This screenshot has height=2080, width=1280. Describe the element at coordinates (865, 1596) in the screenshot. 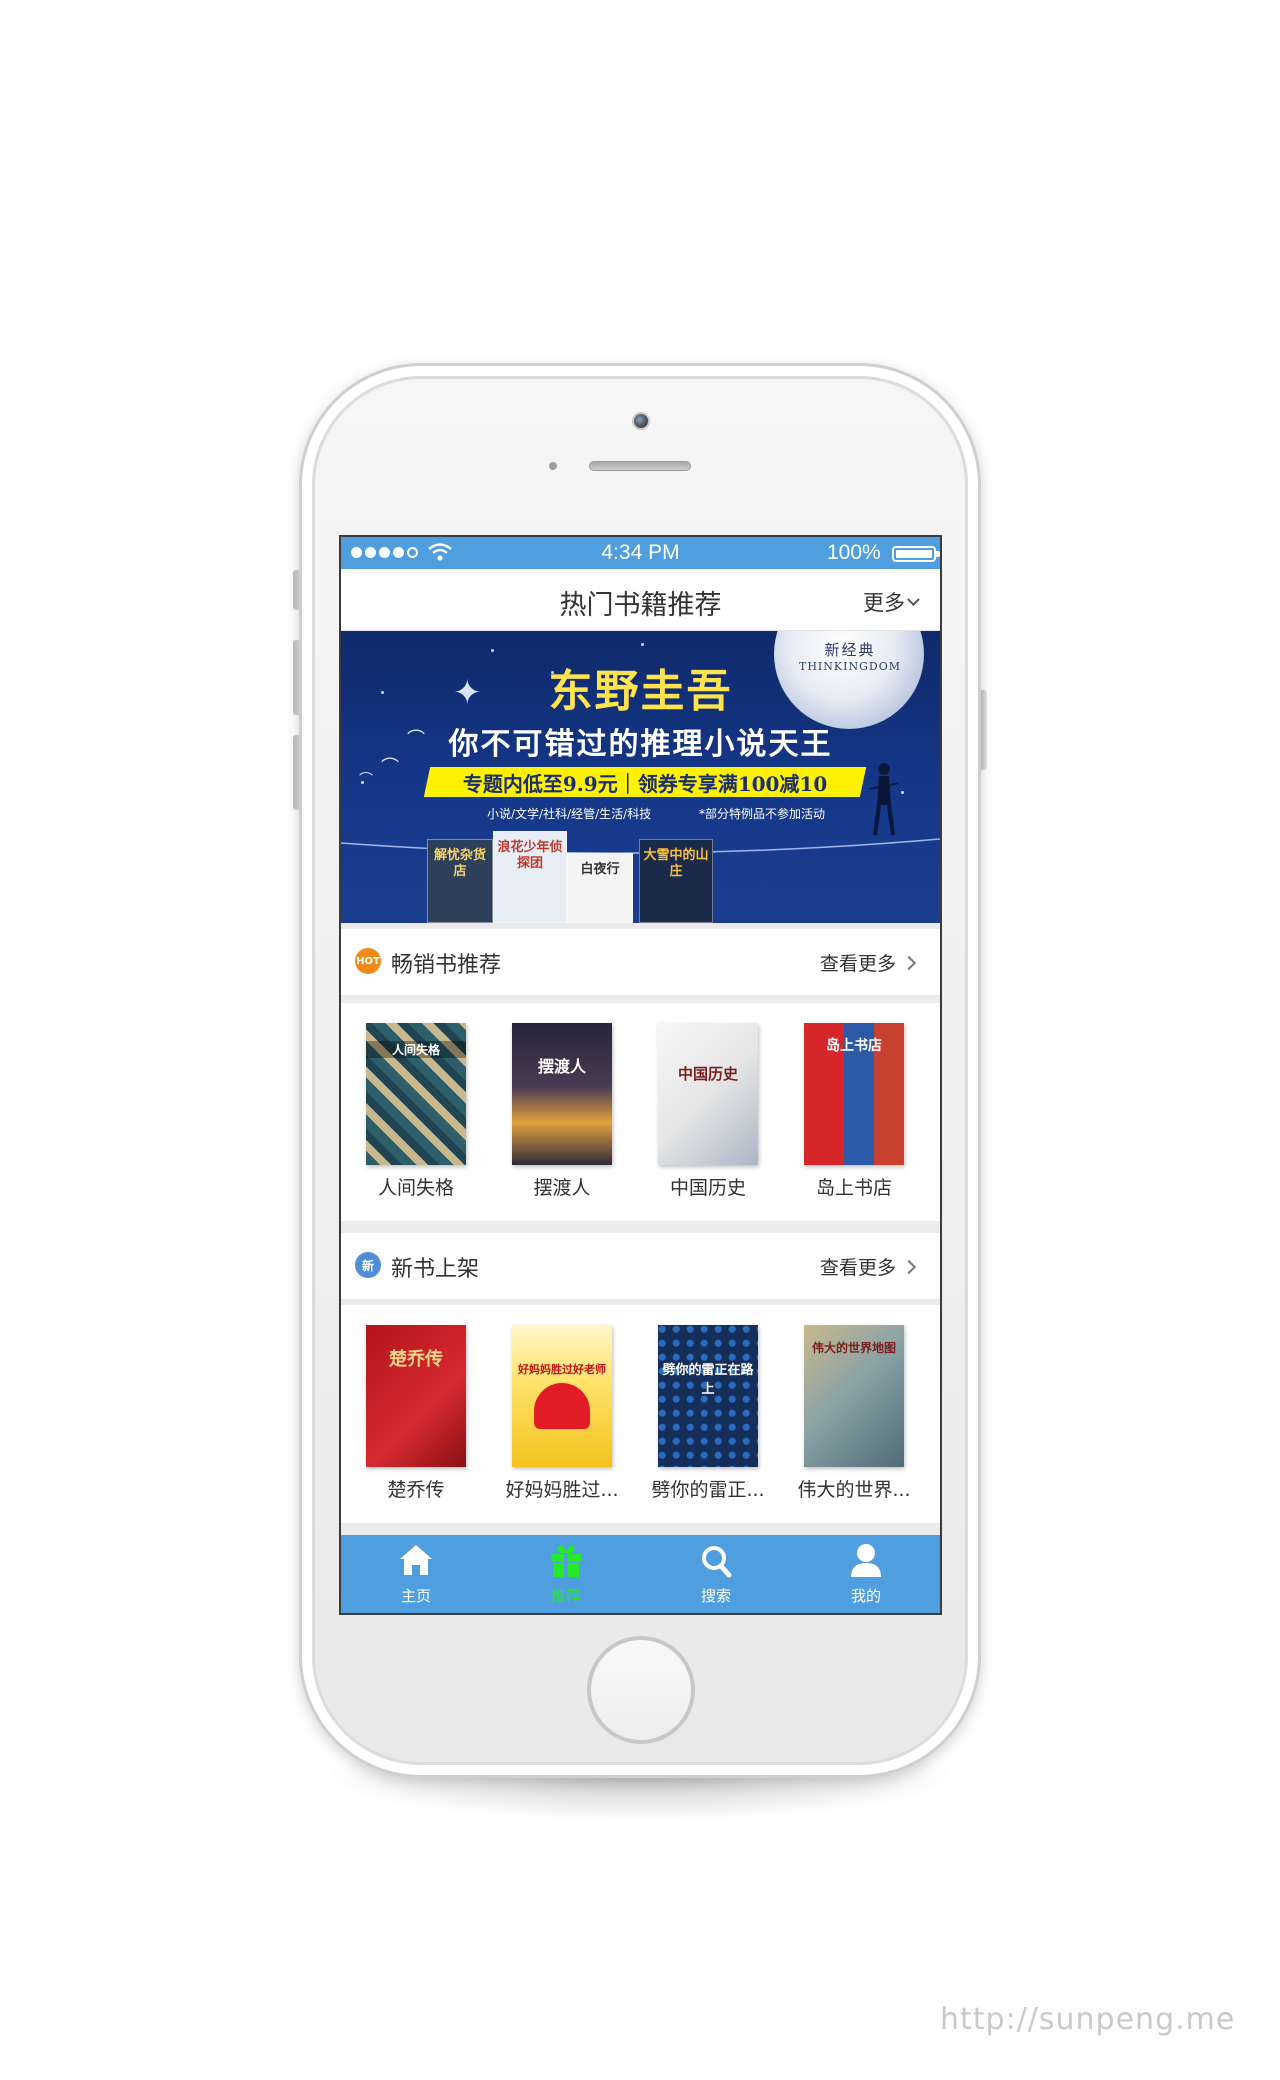

I see `tab-label: 我的` at that location.